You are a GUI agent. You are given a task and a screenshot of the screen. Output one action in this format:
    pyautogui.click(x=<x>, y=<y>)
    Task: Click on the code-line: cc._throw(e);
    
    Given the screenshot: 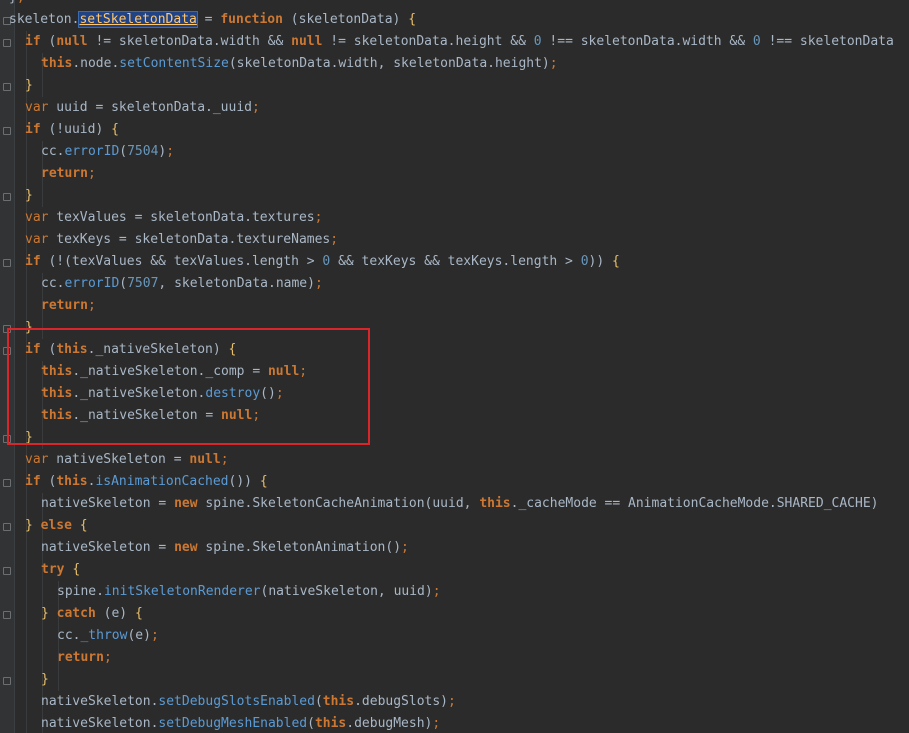 What is the action you would take?
    pyautogui.click(x=108, y=636)
    